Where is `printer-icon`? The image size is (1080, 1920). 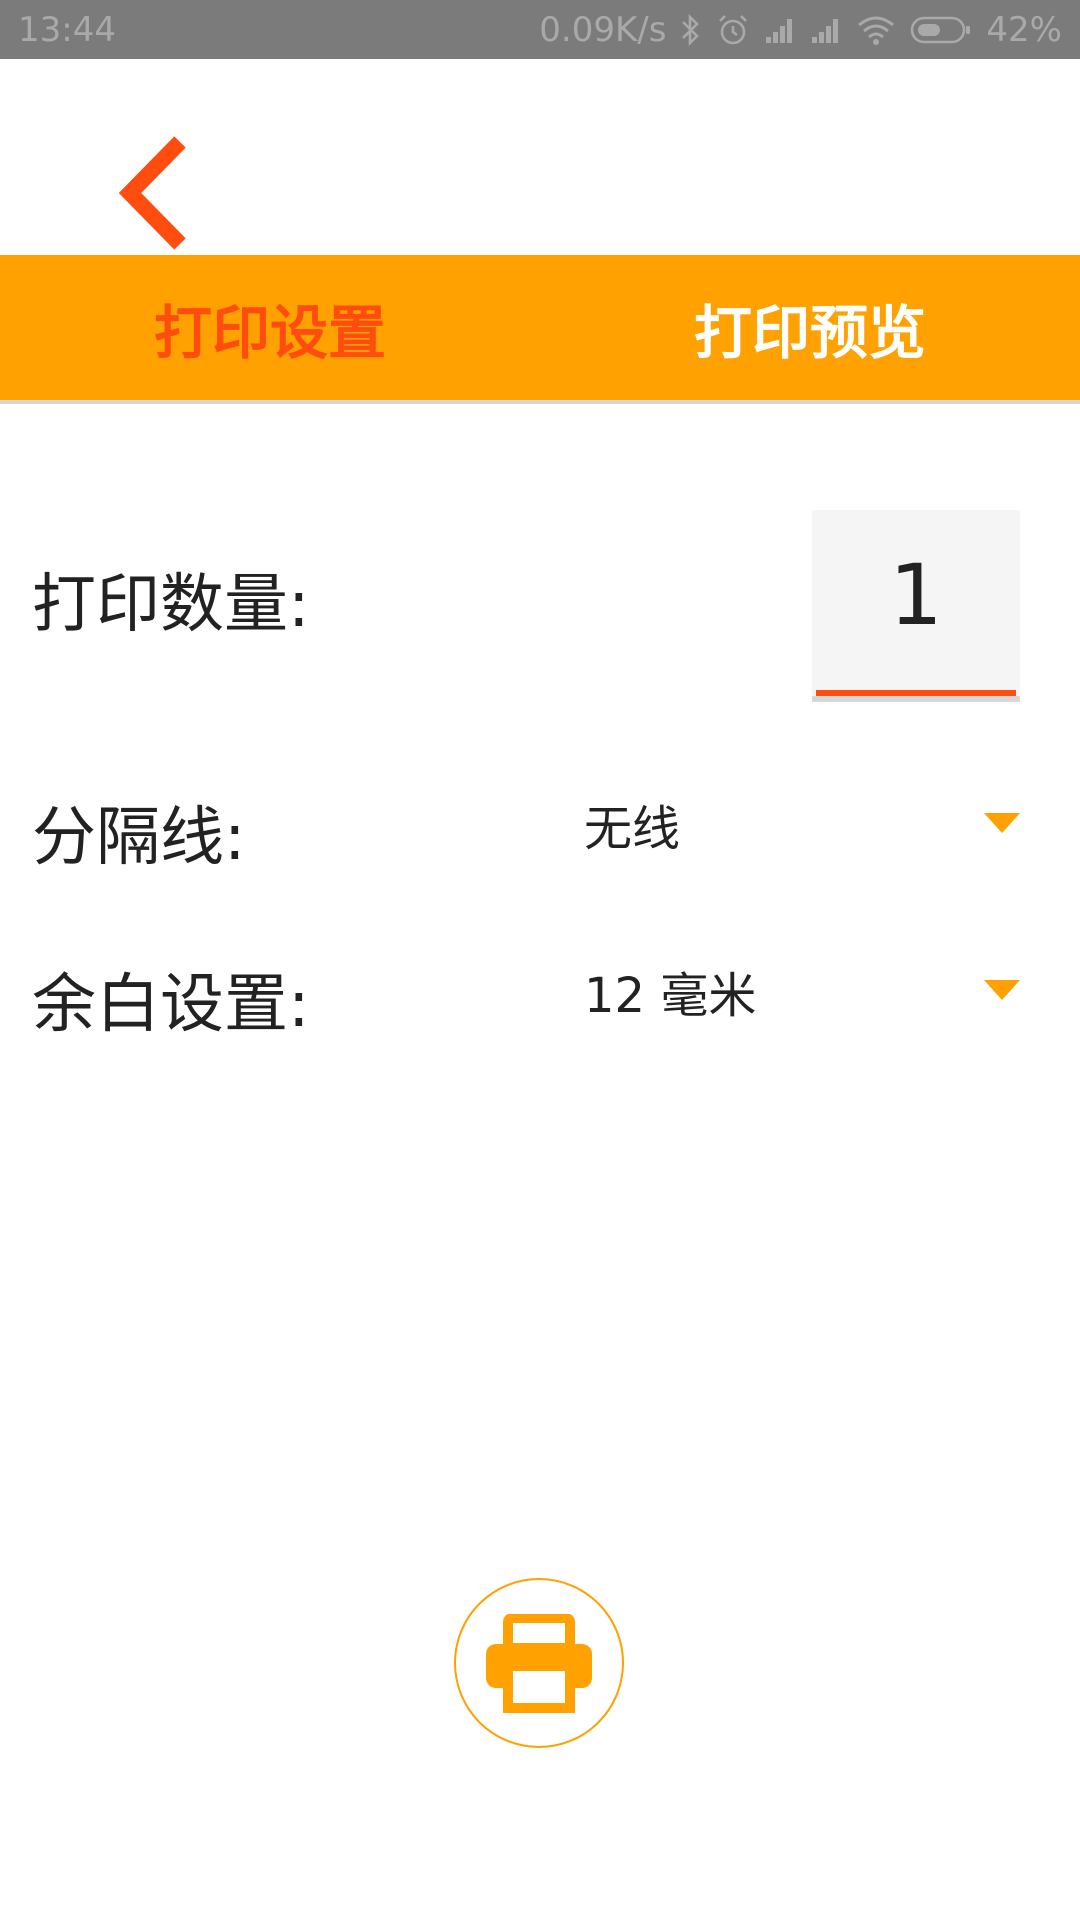 printer-icon is located at coordinates (539, 1663).